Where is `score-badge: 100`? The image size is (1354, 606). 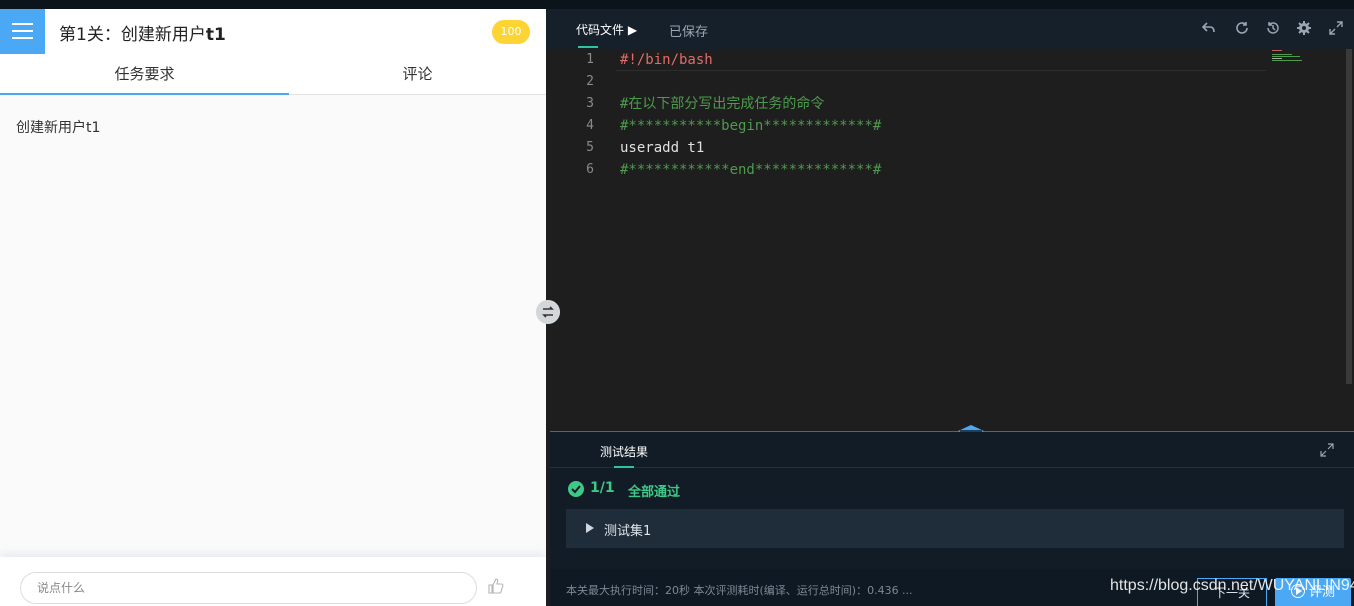
score-badge: 100 is located at coordinates (511, 32).